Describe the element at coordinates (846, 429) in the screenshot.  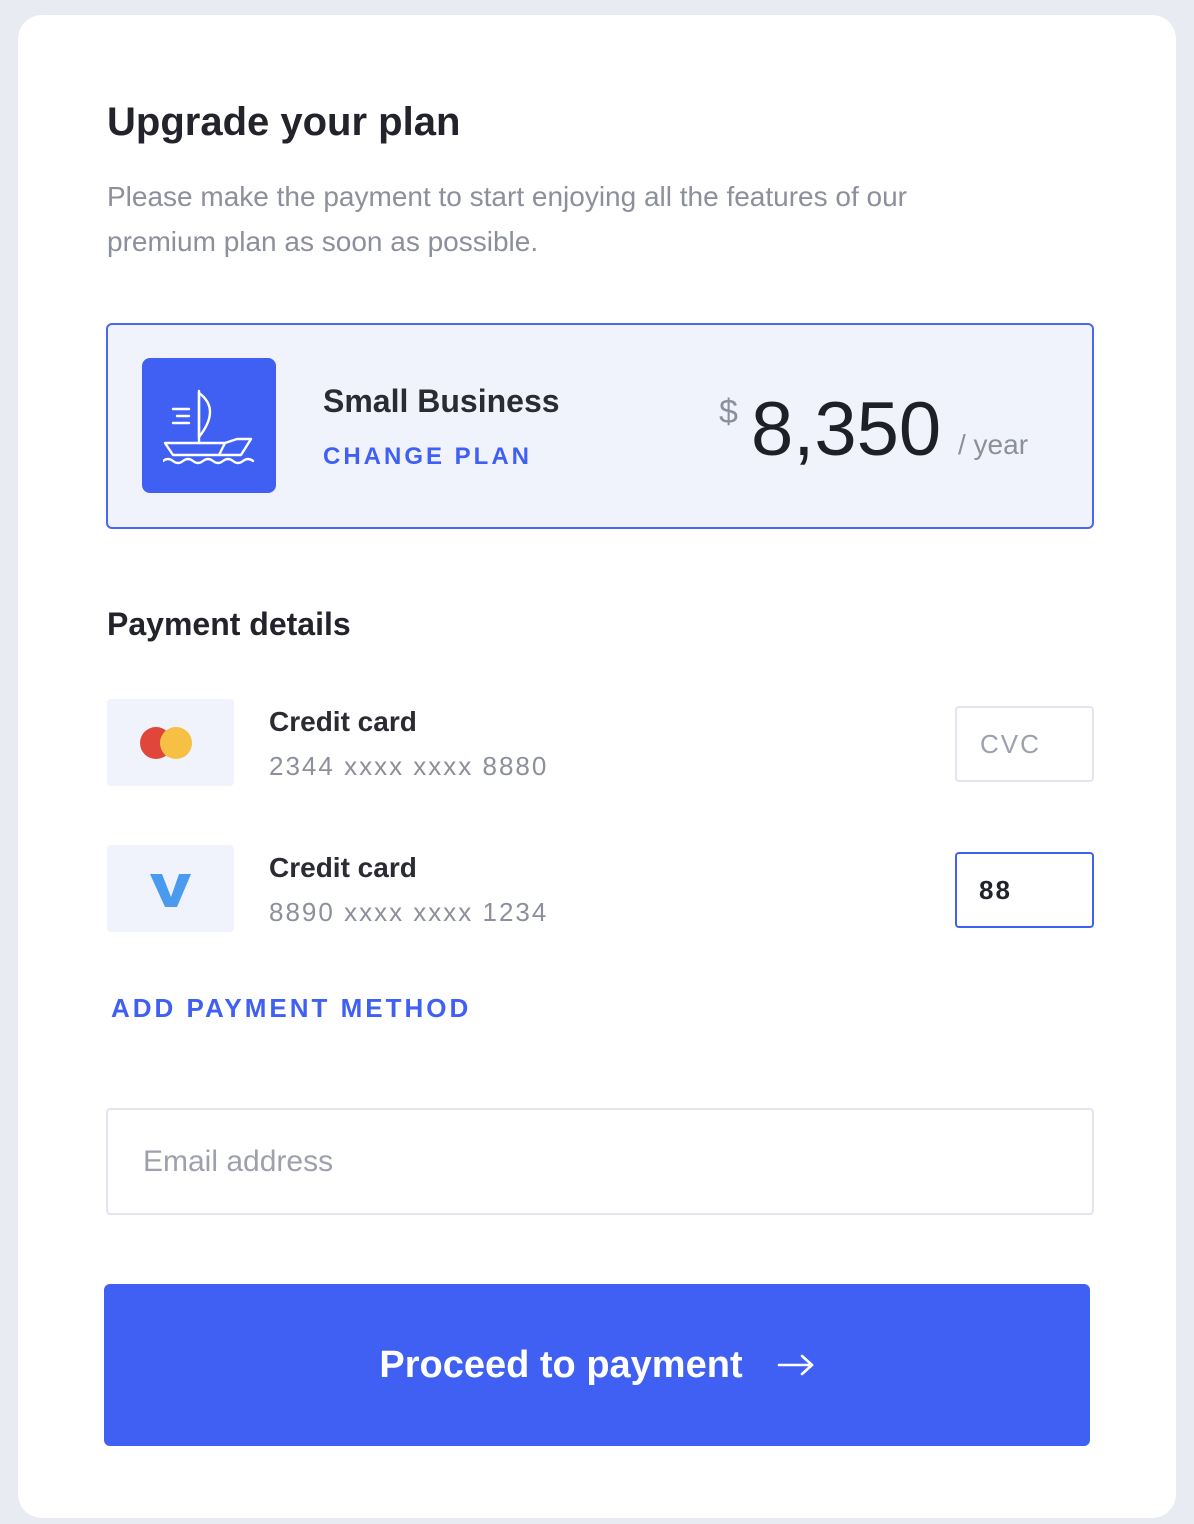
I see `price-amount: 8,350` at that location.